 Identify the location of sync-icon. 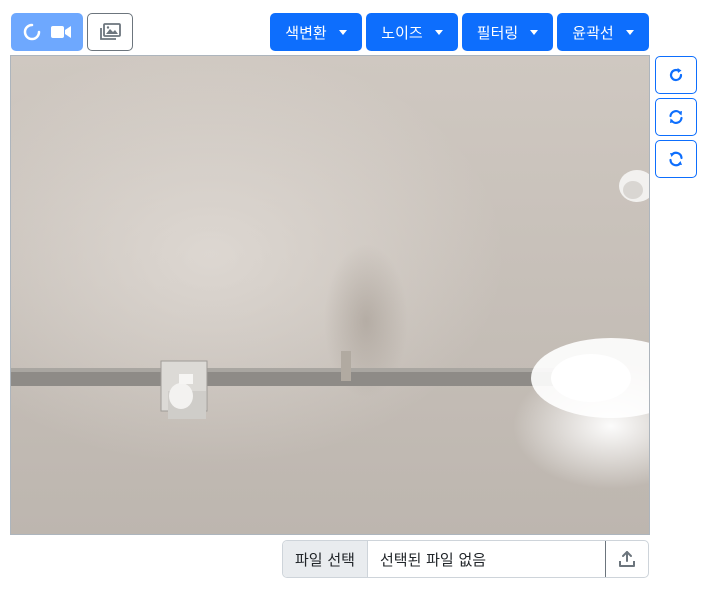
(676, 117).